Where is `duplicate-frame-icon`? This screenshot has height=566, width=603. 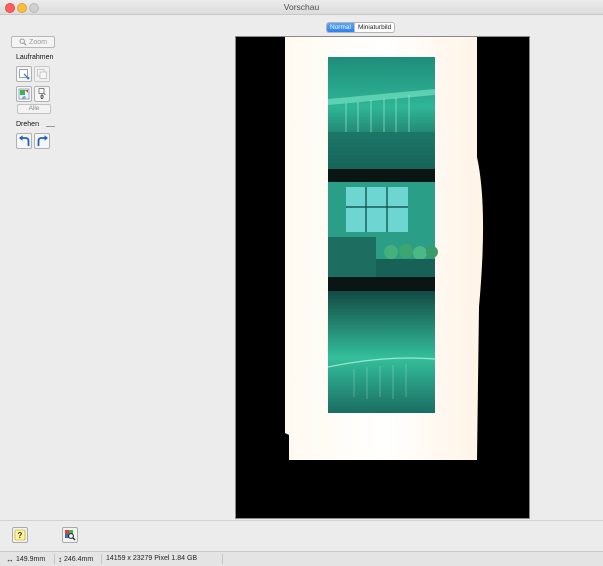
duplicate-frame-icon is located at coordinates (42, 74).